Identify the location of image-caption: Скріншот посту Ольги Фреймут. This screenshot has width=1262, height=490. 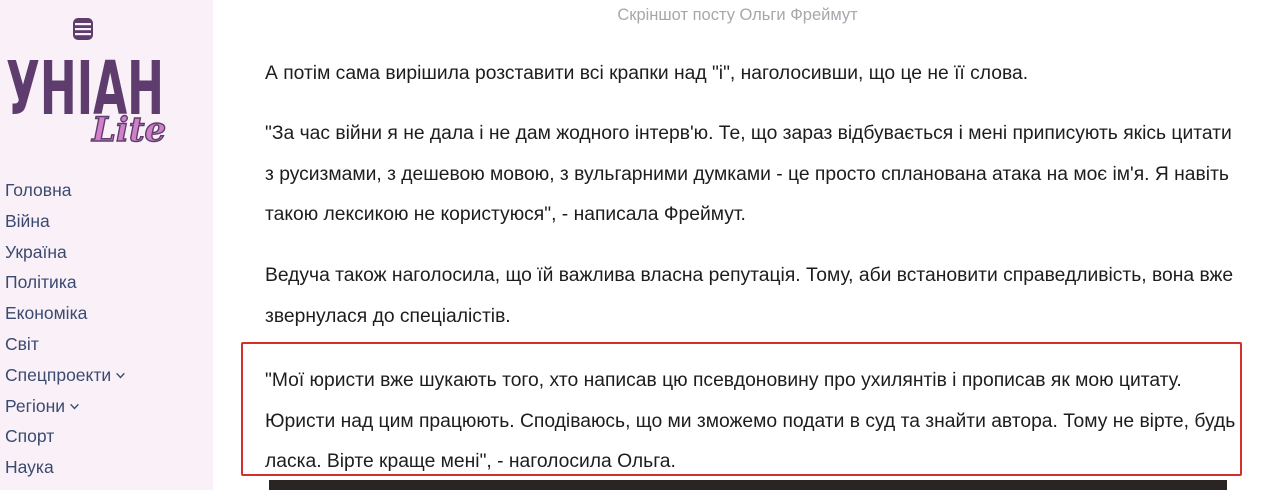
(737, 15).